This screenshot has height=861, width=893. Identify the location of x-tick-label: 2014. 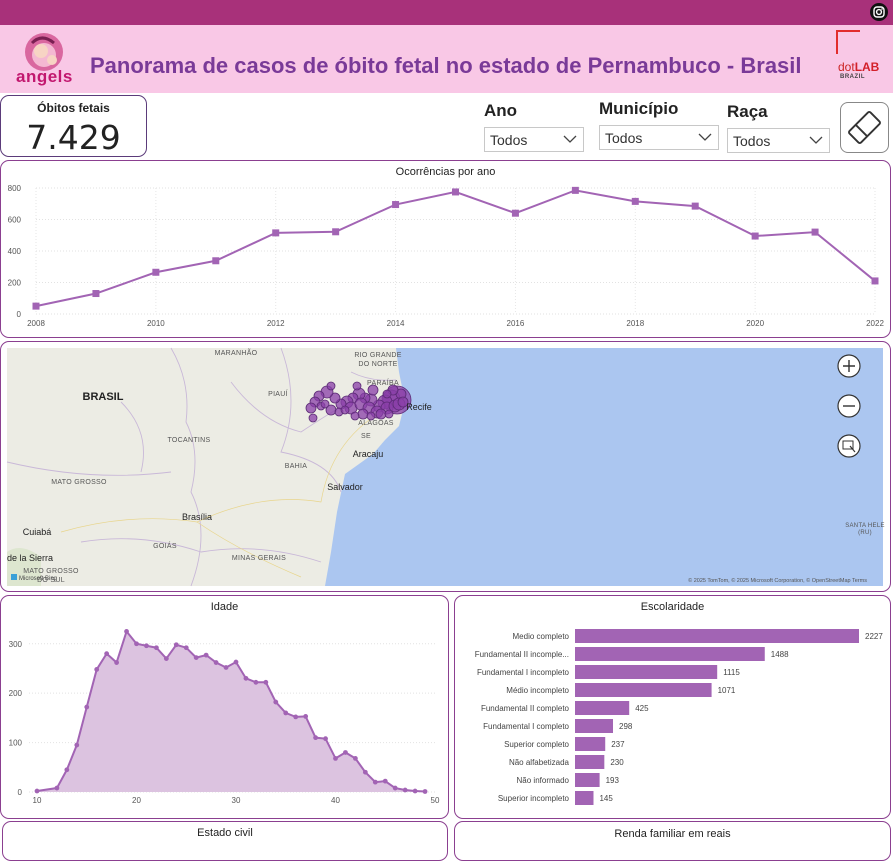
(396, 323).